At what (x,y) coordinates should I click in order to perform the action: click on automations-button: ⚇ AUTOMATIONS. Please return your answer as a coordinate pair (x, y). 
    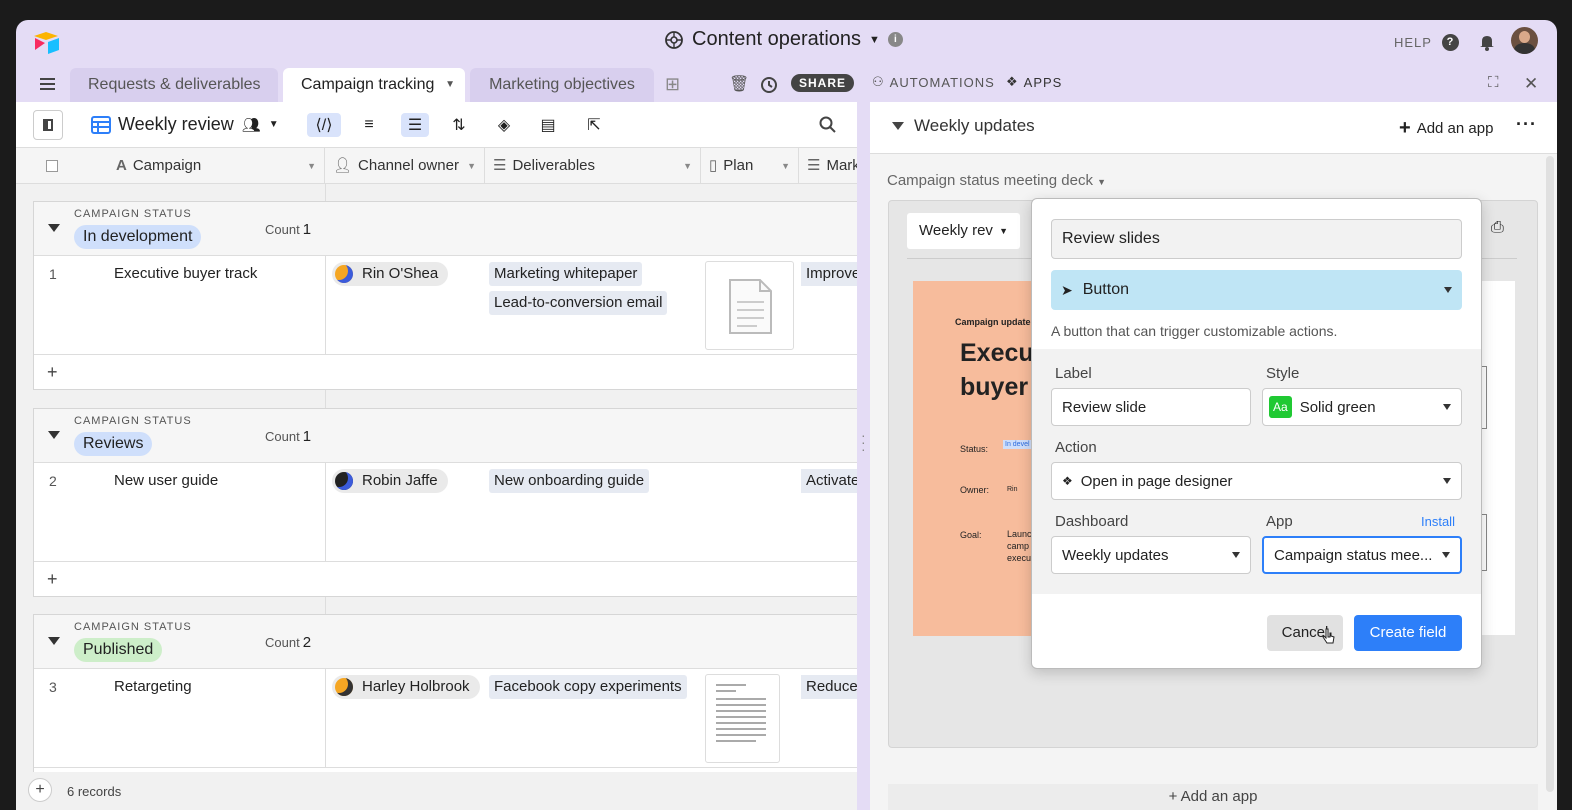
    Looking at the image, I should click on (933, 82).